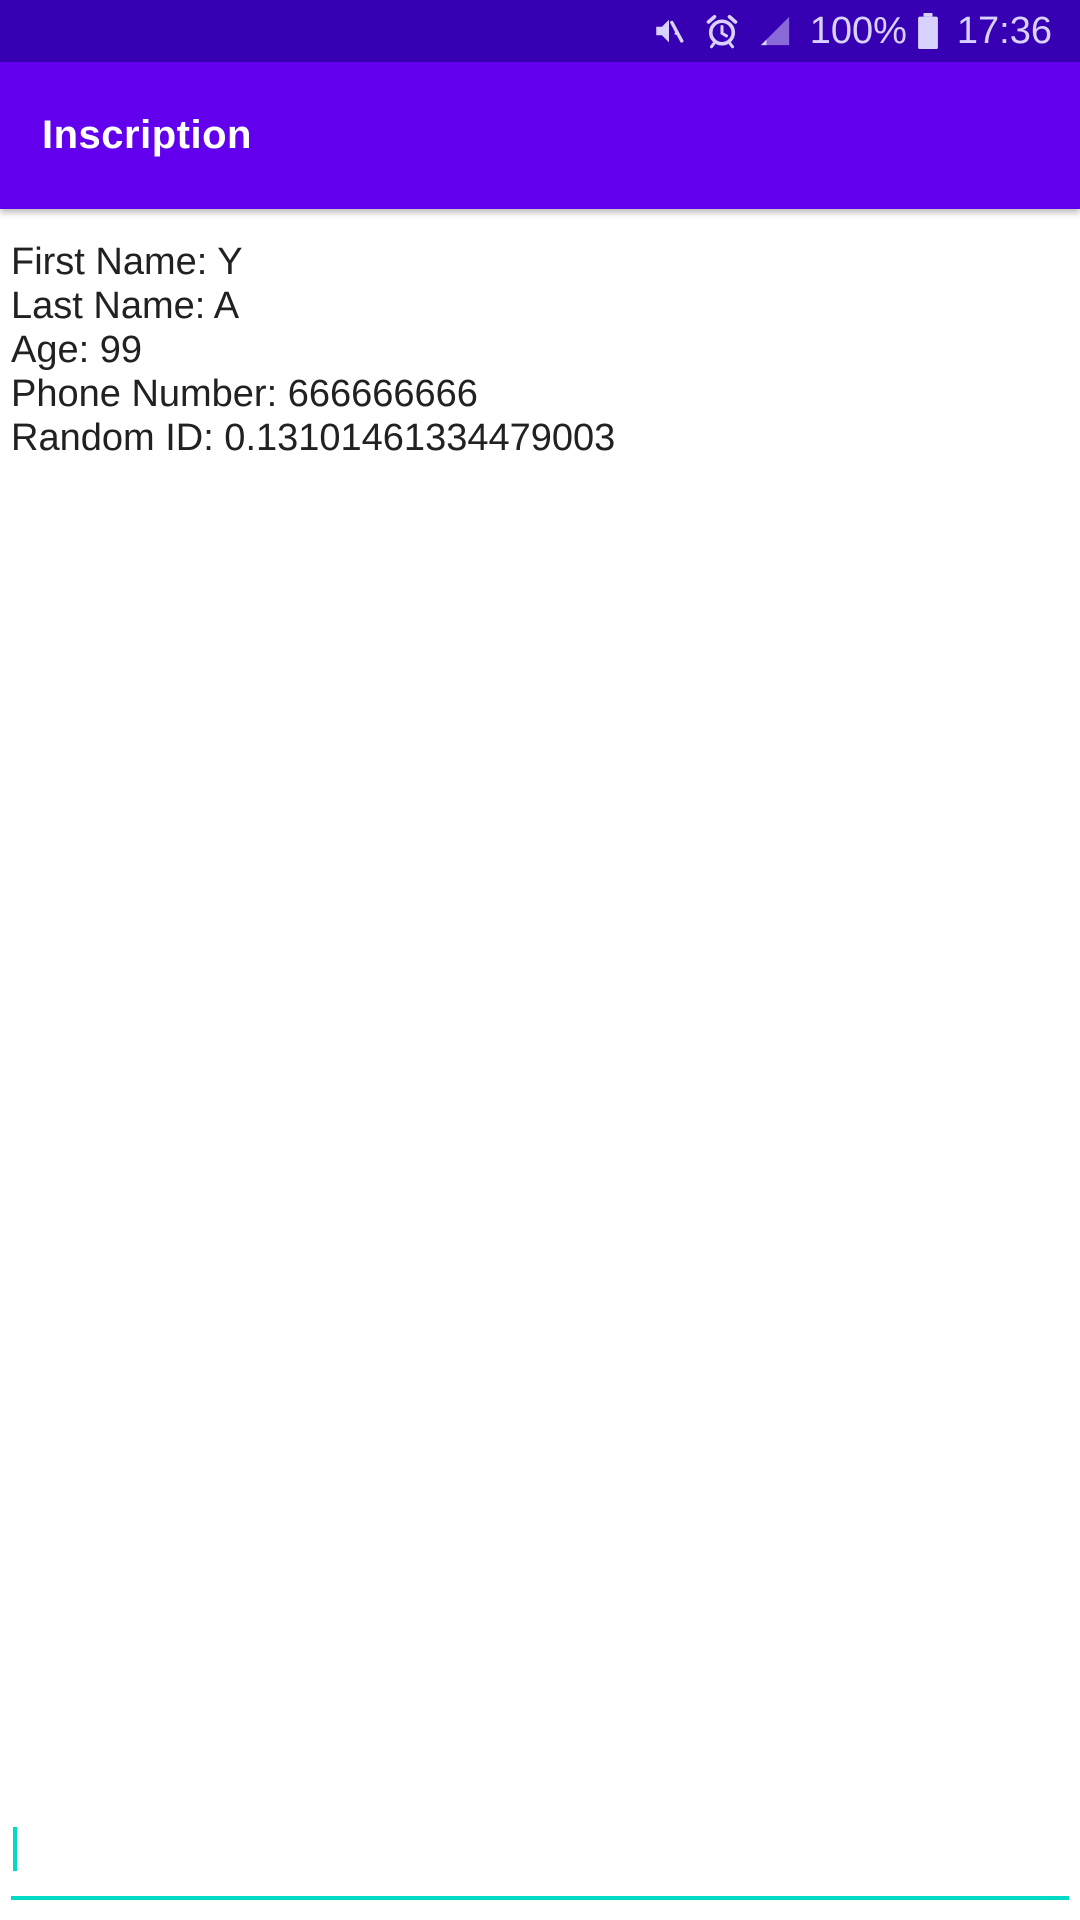  Describe the element at coordinates (775, 31) in the screenshot. I see `signal-icon` at that location.